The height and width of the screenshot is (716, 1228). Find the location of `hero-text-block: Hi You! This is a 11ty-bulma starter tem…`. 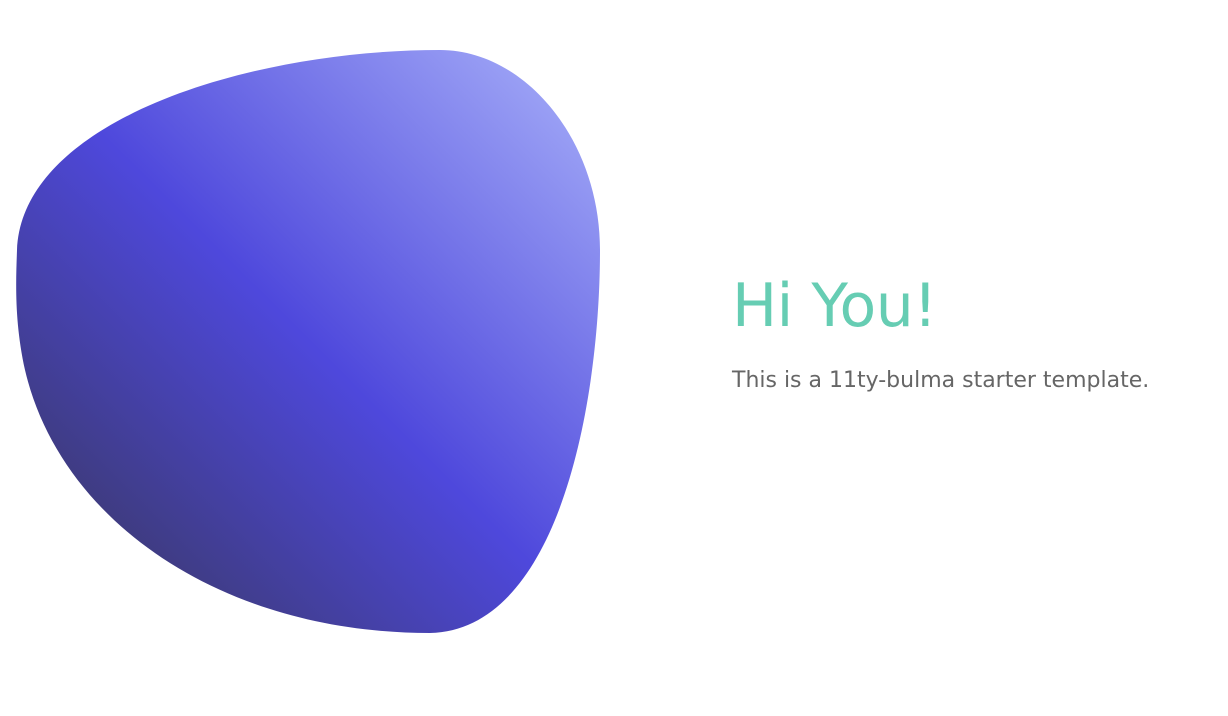

hero-text-block: Hi You! This is a 11ty-bulma starter tem… is located at coordinates (972, 332).